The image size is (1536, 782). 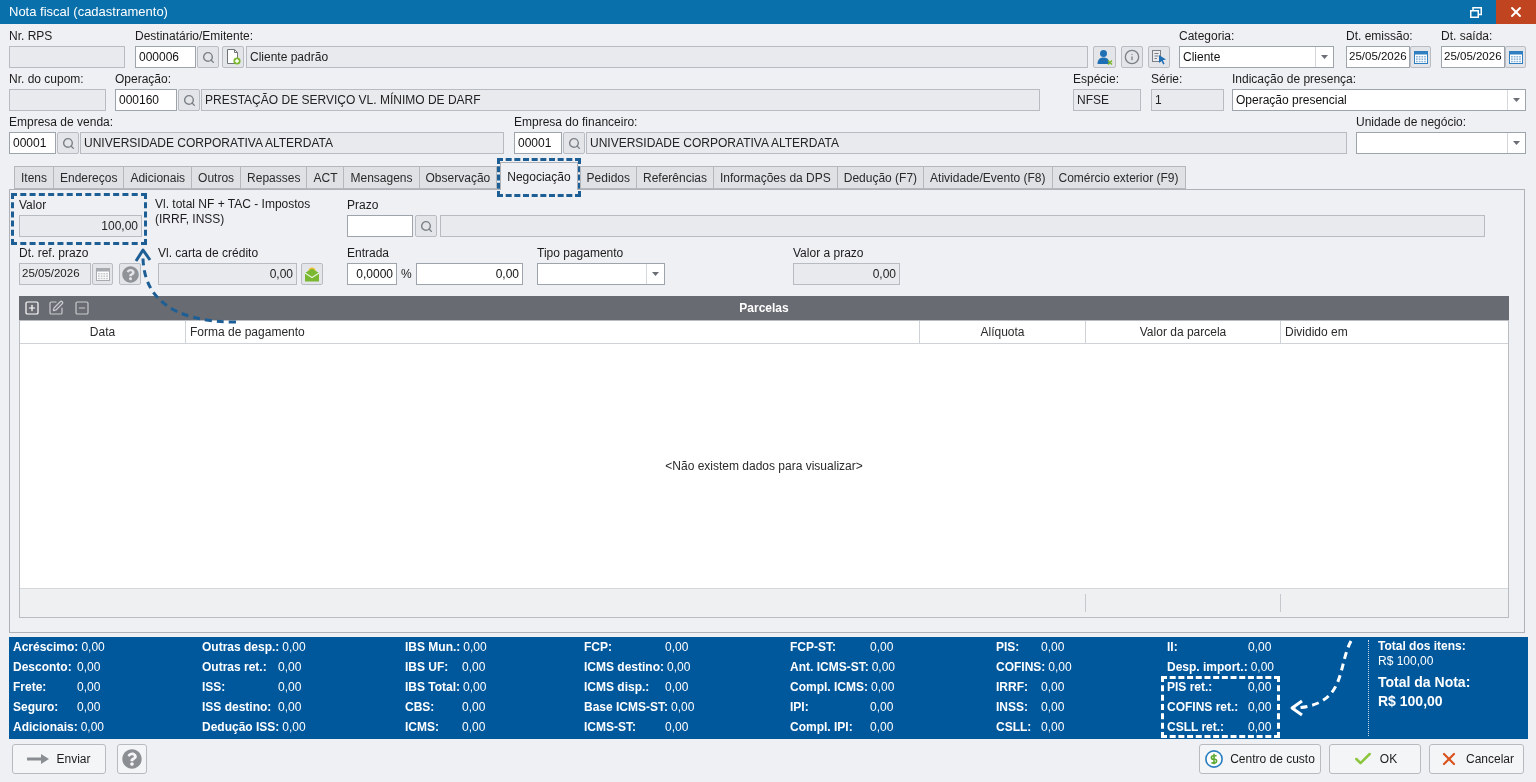 I want to click on remove-button, so click(x=82, y=308).